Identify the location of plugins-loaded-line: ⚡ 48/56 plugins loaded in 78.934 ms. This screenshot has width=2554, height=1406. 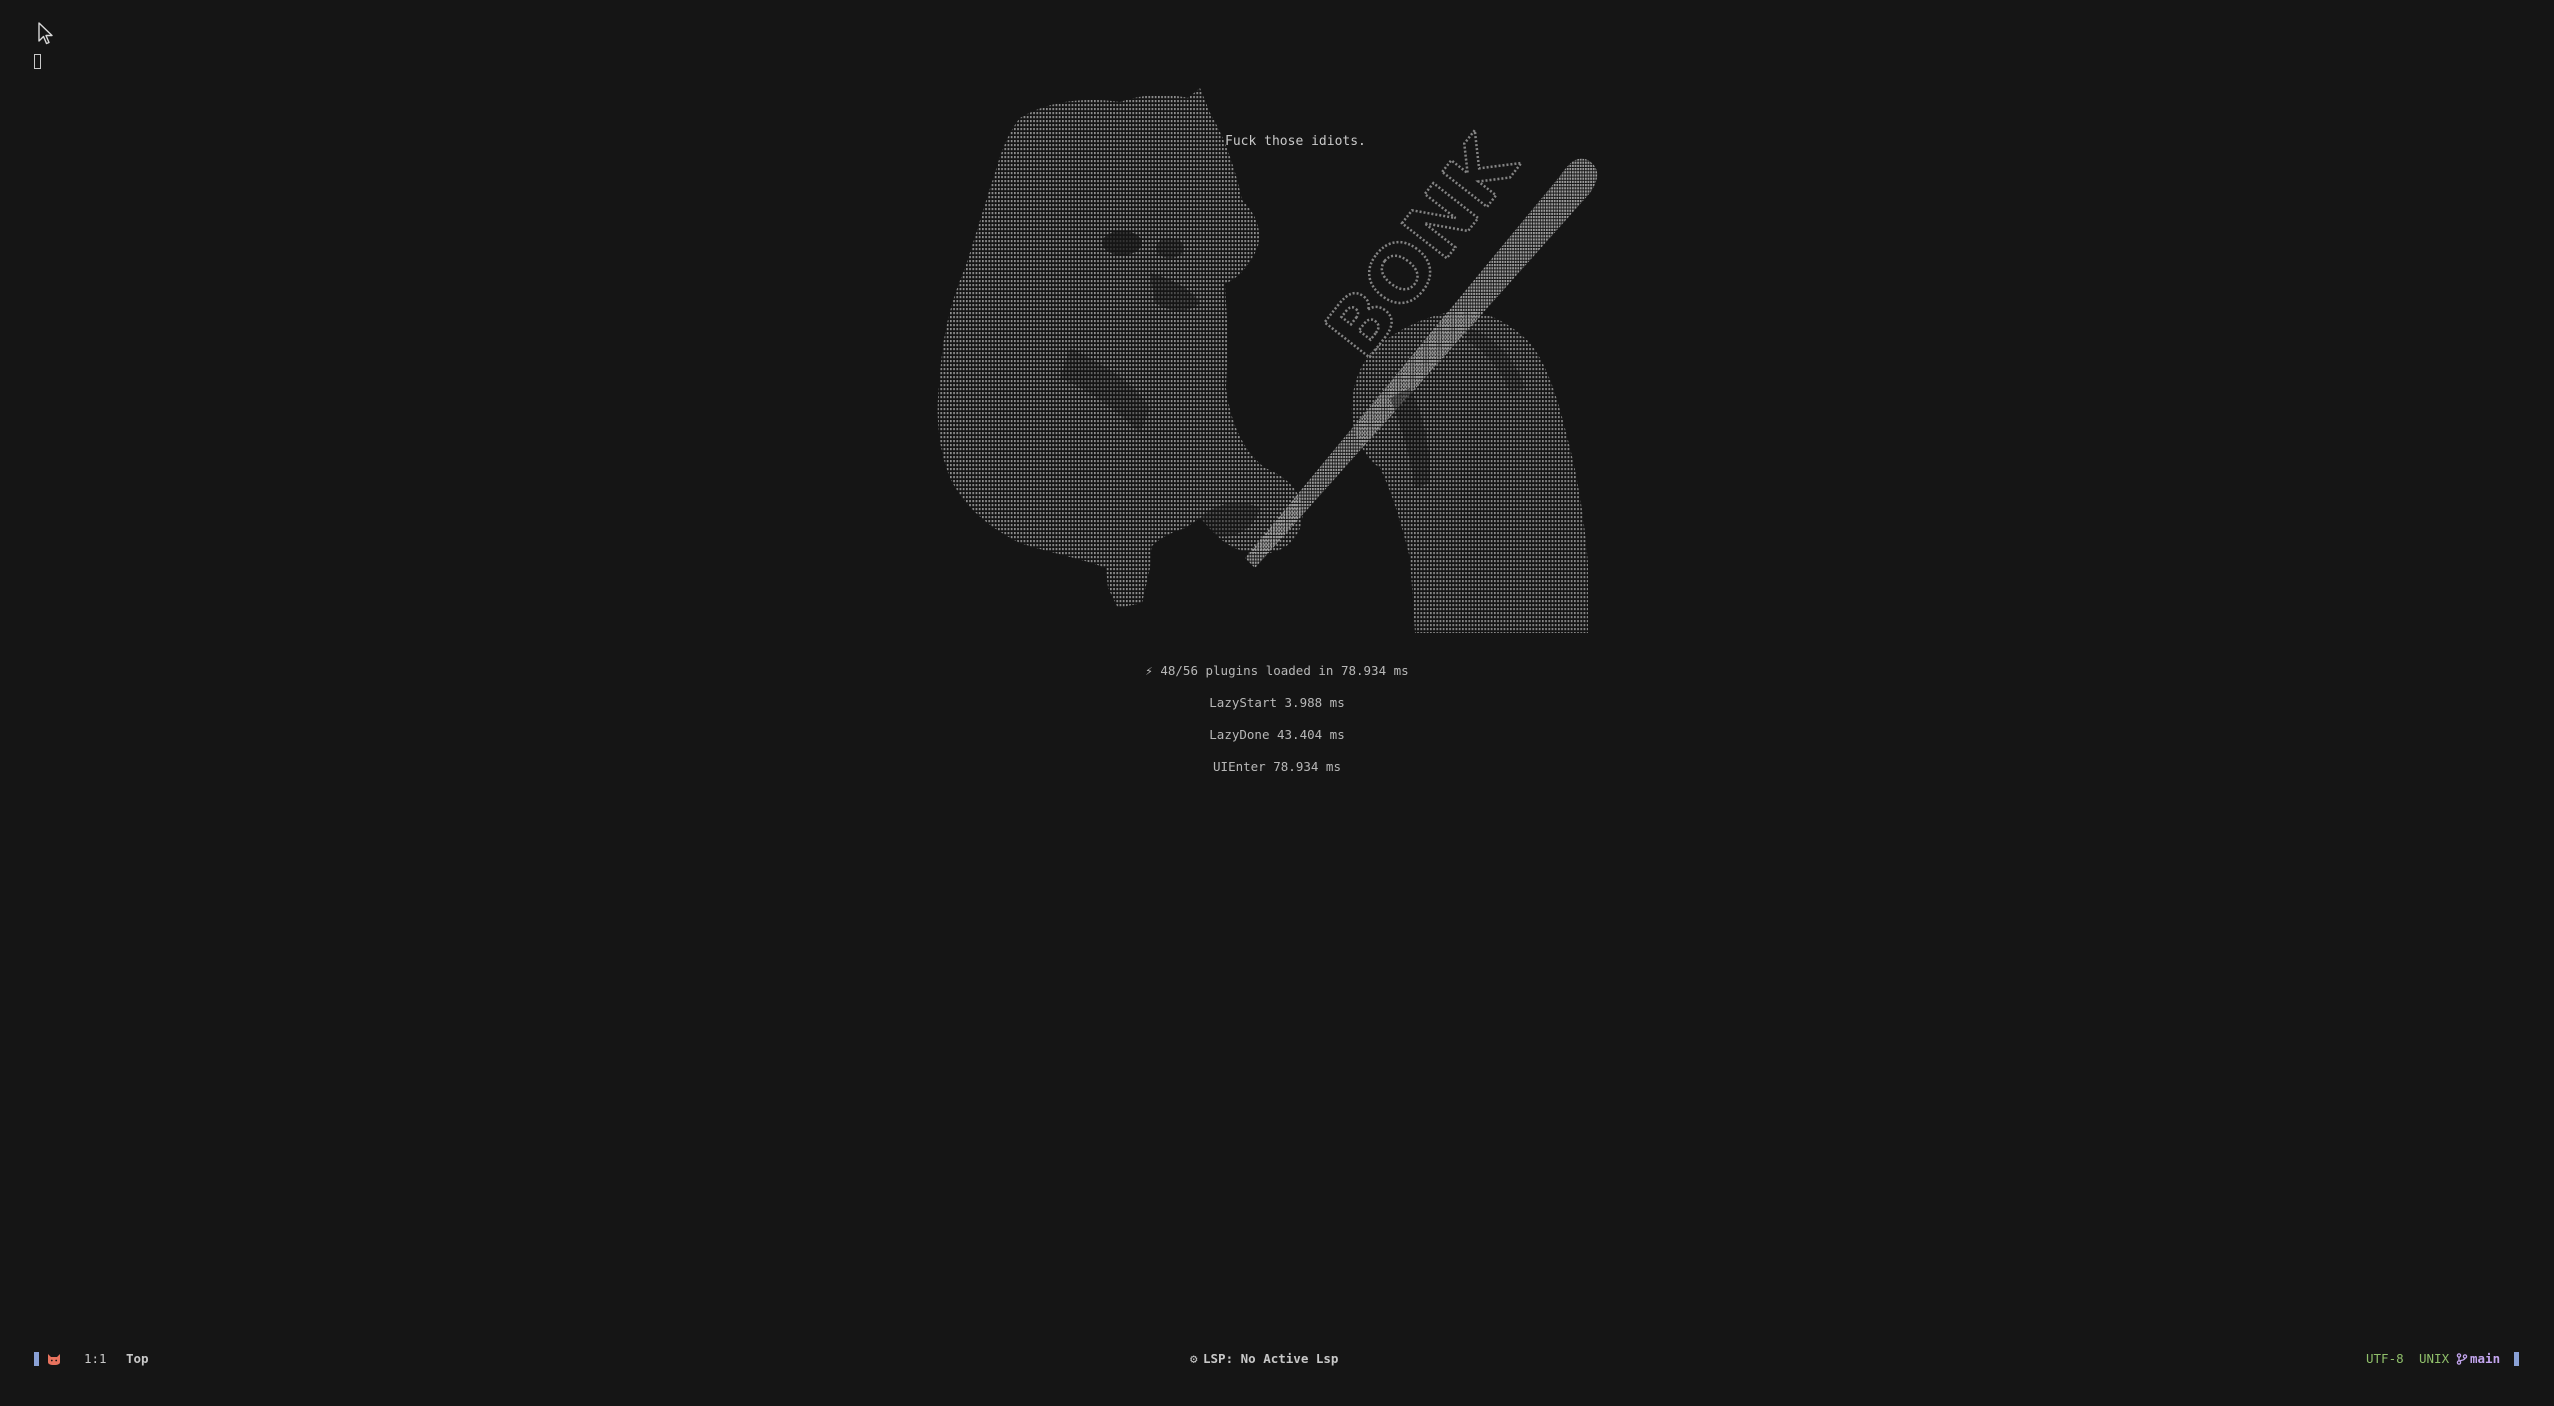
(1277, 678).